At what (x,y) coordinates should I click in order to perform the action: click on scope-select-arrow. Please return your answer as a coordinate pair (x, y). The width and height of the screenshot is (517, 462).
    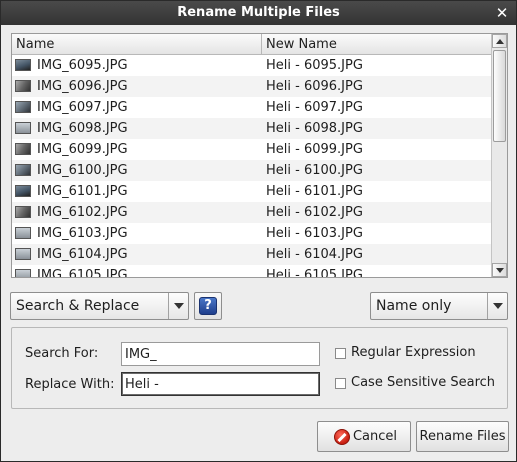
    Looking at the image, I should click on (497, 306).